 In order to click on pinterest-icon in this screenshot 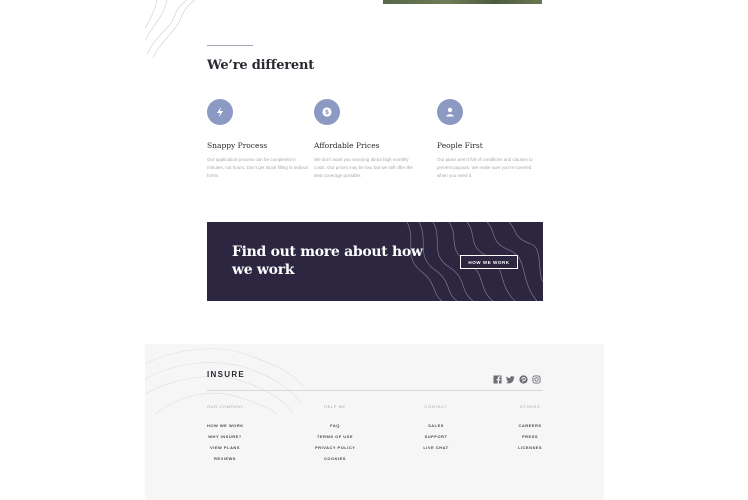, I will do `click(523, 376)`.